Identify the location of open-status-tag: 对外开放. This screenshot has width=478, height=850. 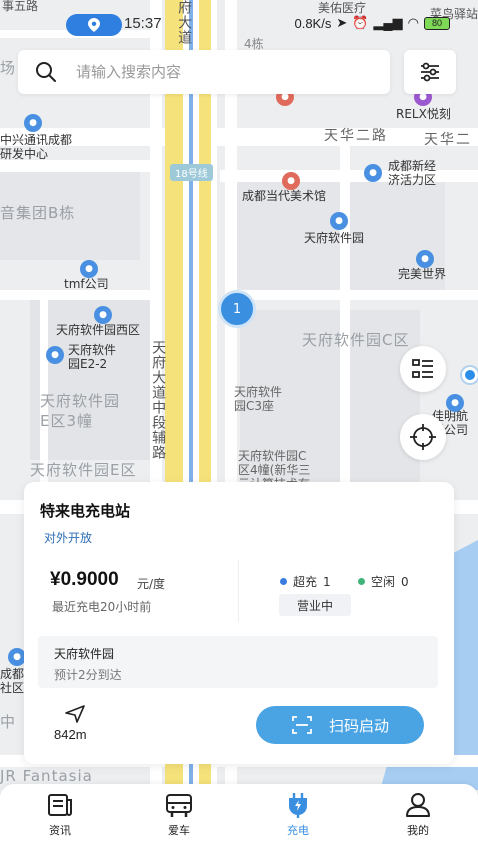
(68, 538).